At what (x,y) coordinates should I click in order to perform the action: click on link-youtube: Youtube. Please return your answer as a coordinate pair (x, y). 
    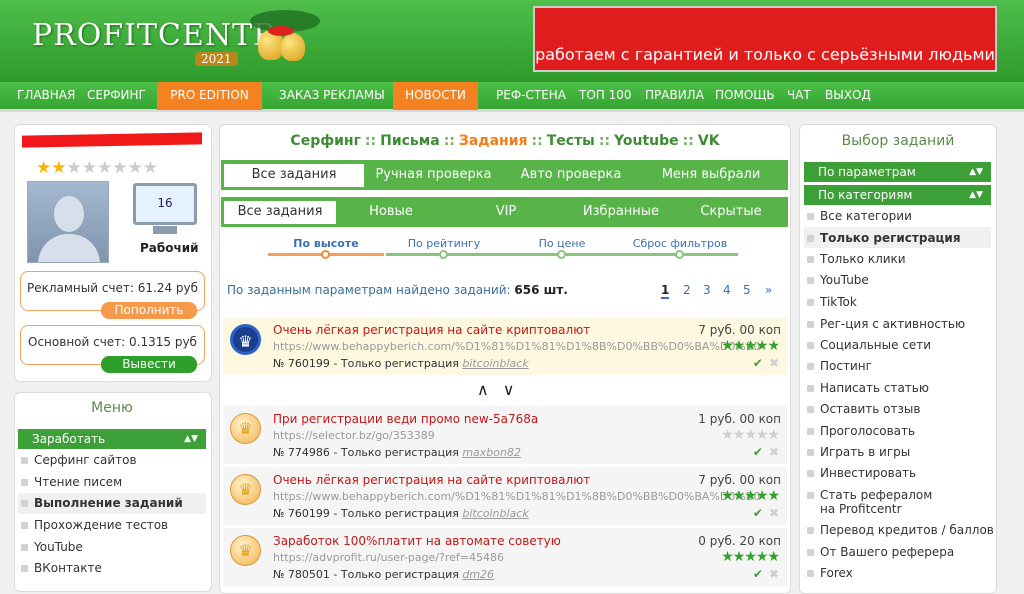
    Looking at the image, I should click on (646, 141).